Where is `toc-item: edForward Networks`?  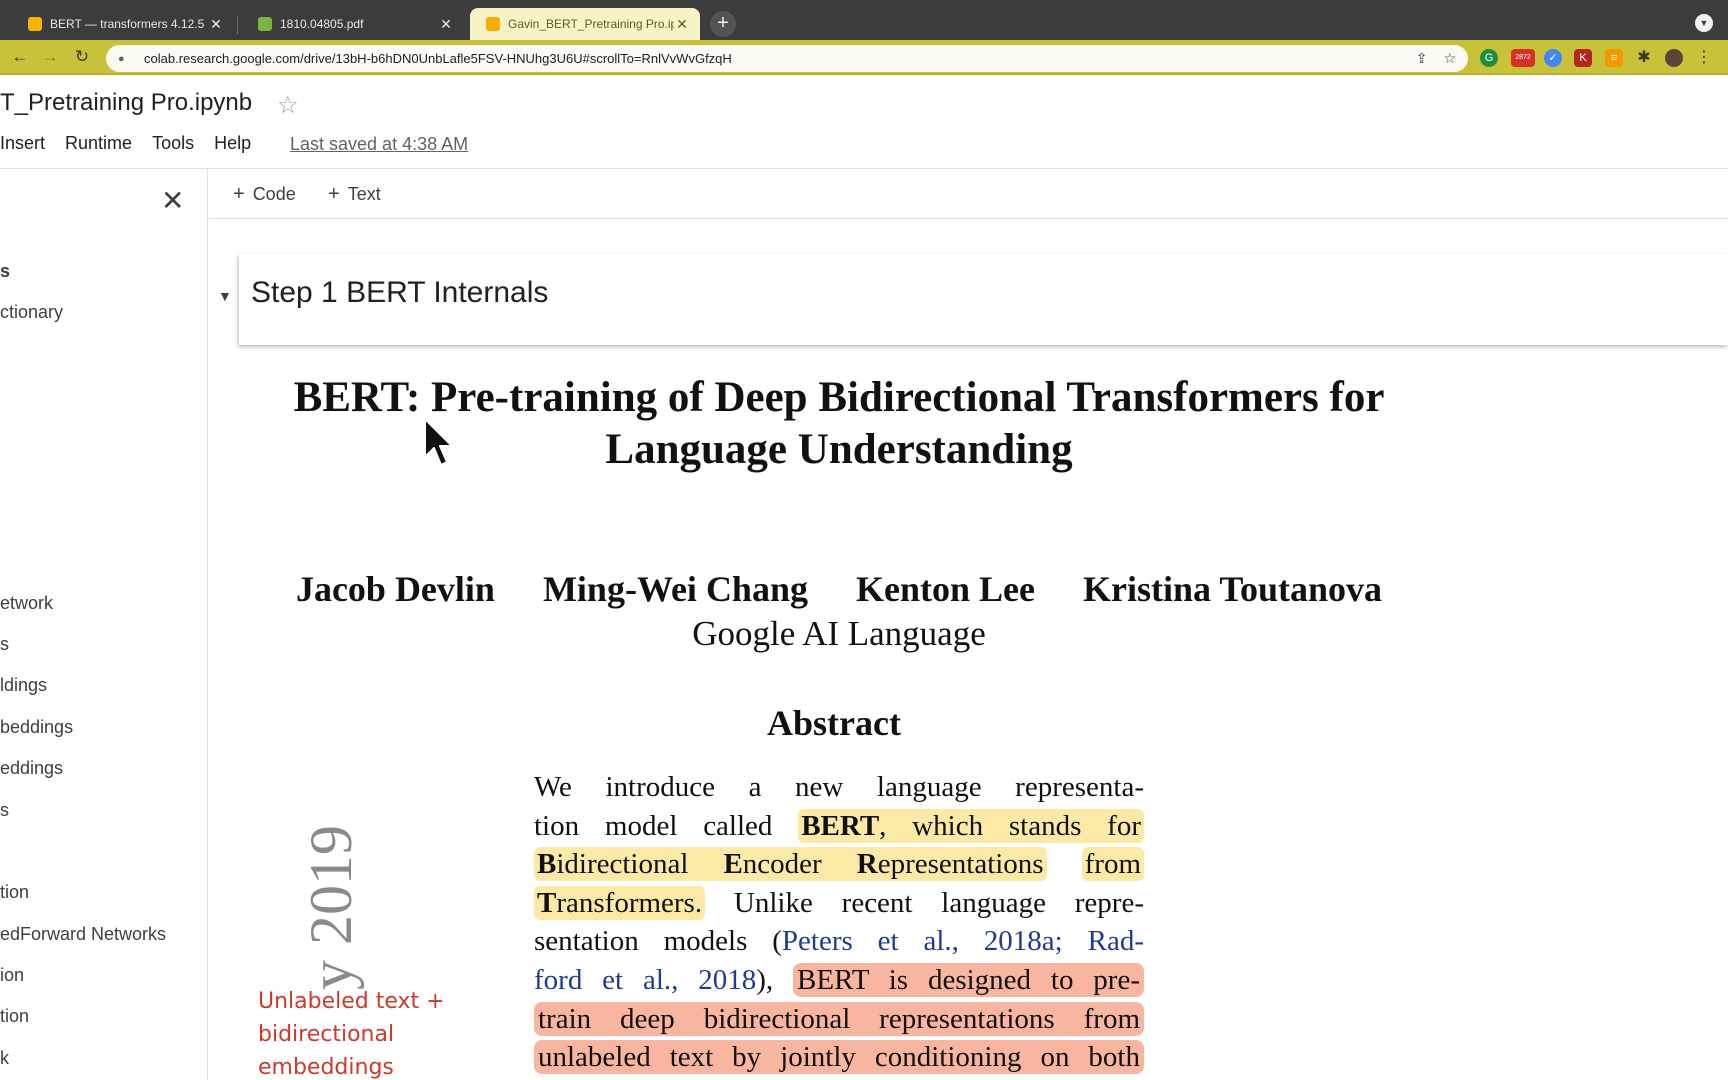
toc-item: edForward Networks is located at coordinates (83, 934).